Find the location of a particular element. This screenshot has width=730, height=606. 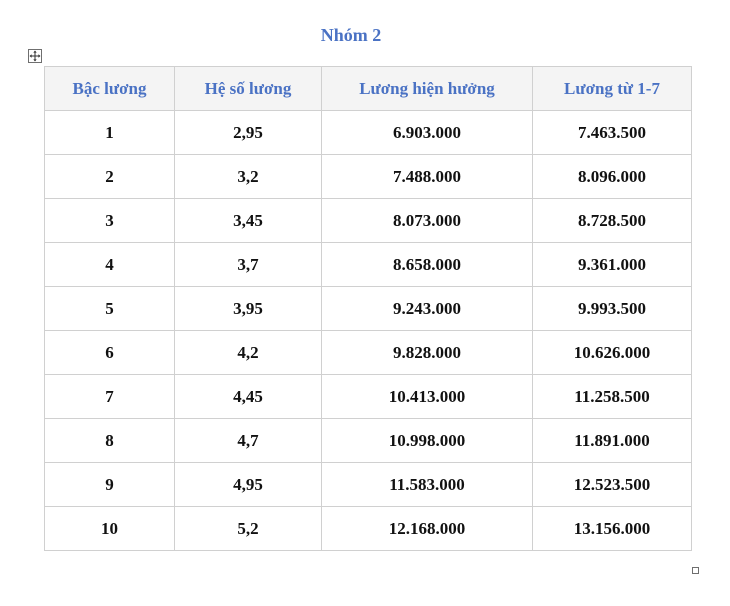

cell-bac-luong: 1 is located at coordinates (109, 132).